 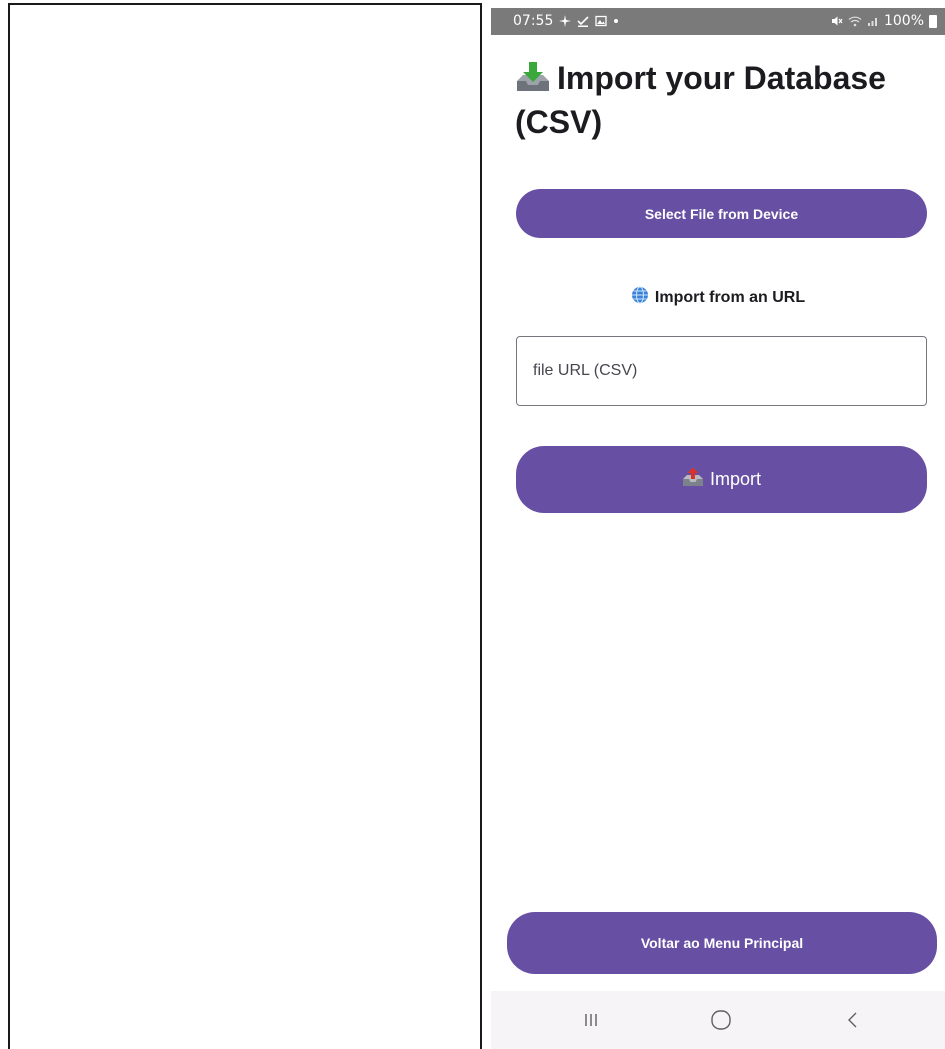 What do you see at coordinates (853, 1020) in the screenshot?
I see `back-icon` at bounding box center [853, 1020].